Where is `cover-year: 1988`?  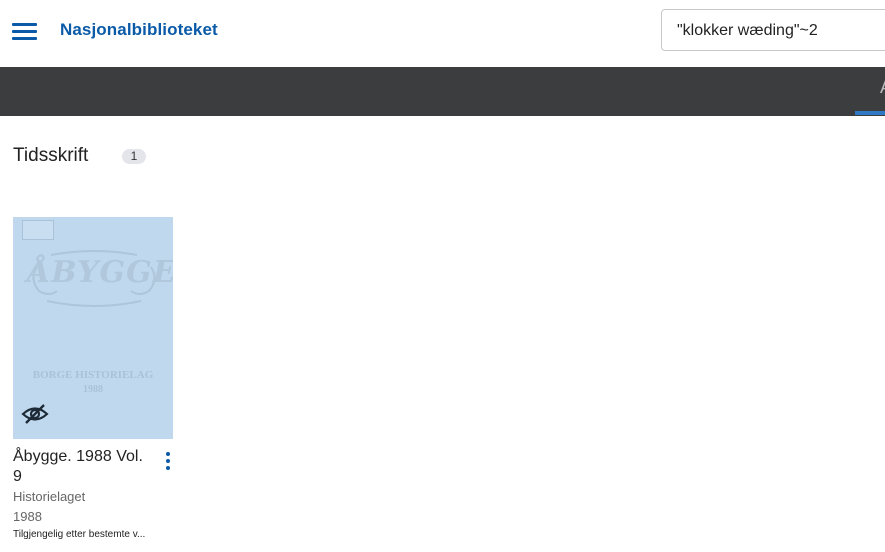 cover-year: 1988 is located at coordinates (93, 389).